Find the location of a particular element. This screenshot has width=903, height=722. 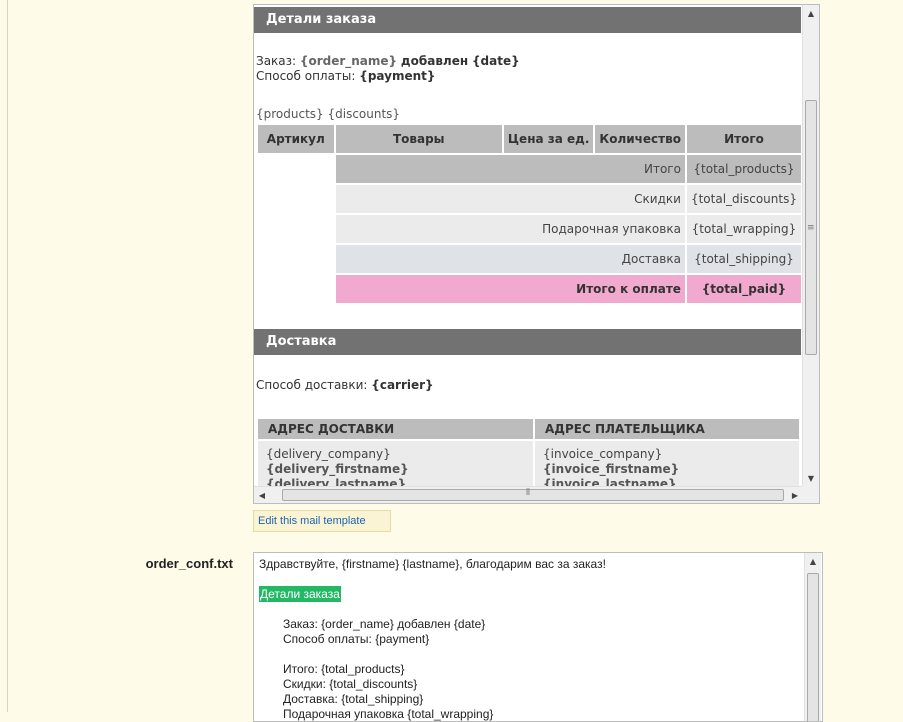

page-divider is located at coordinates (7, 356).